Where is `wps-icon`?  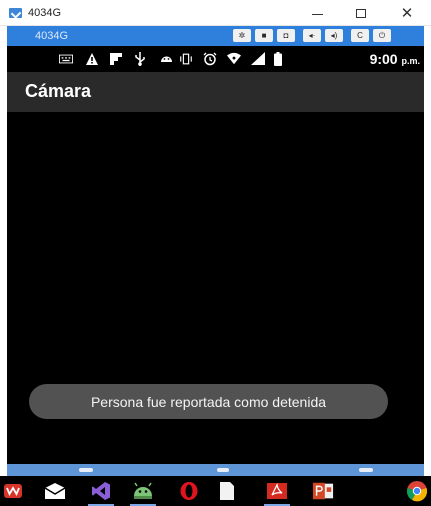
wps-icon is located at coordinates (13, 491).